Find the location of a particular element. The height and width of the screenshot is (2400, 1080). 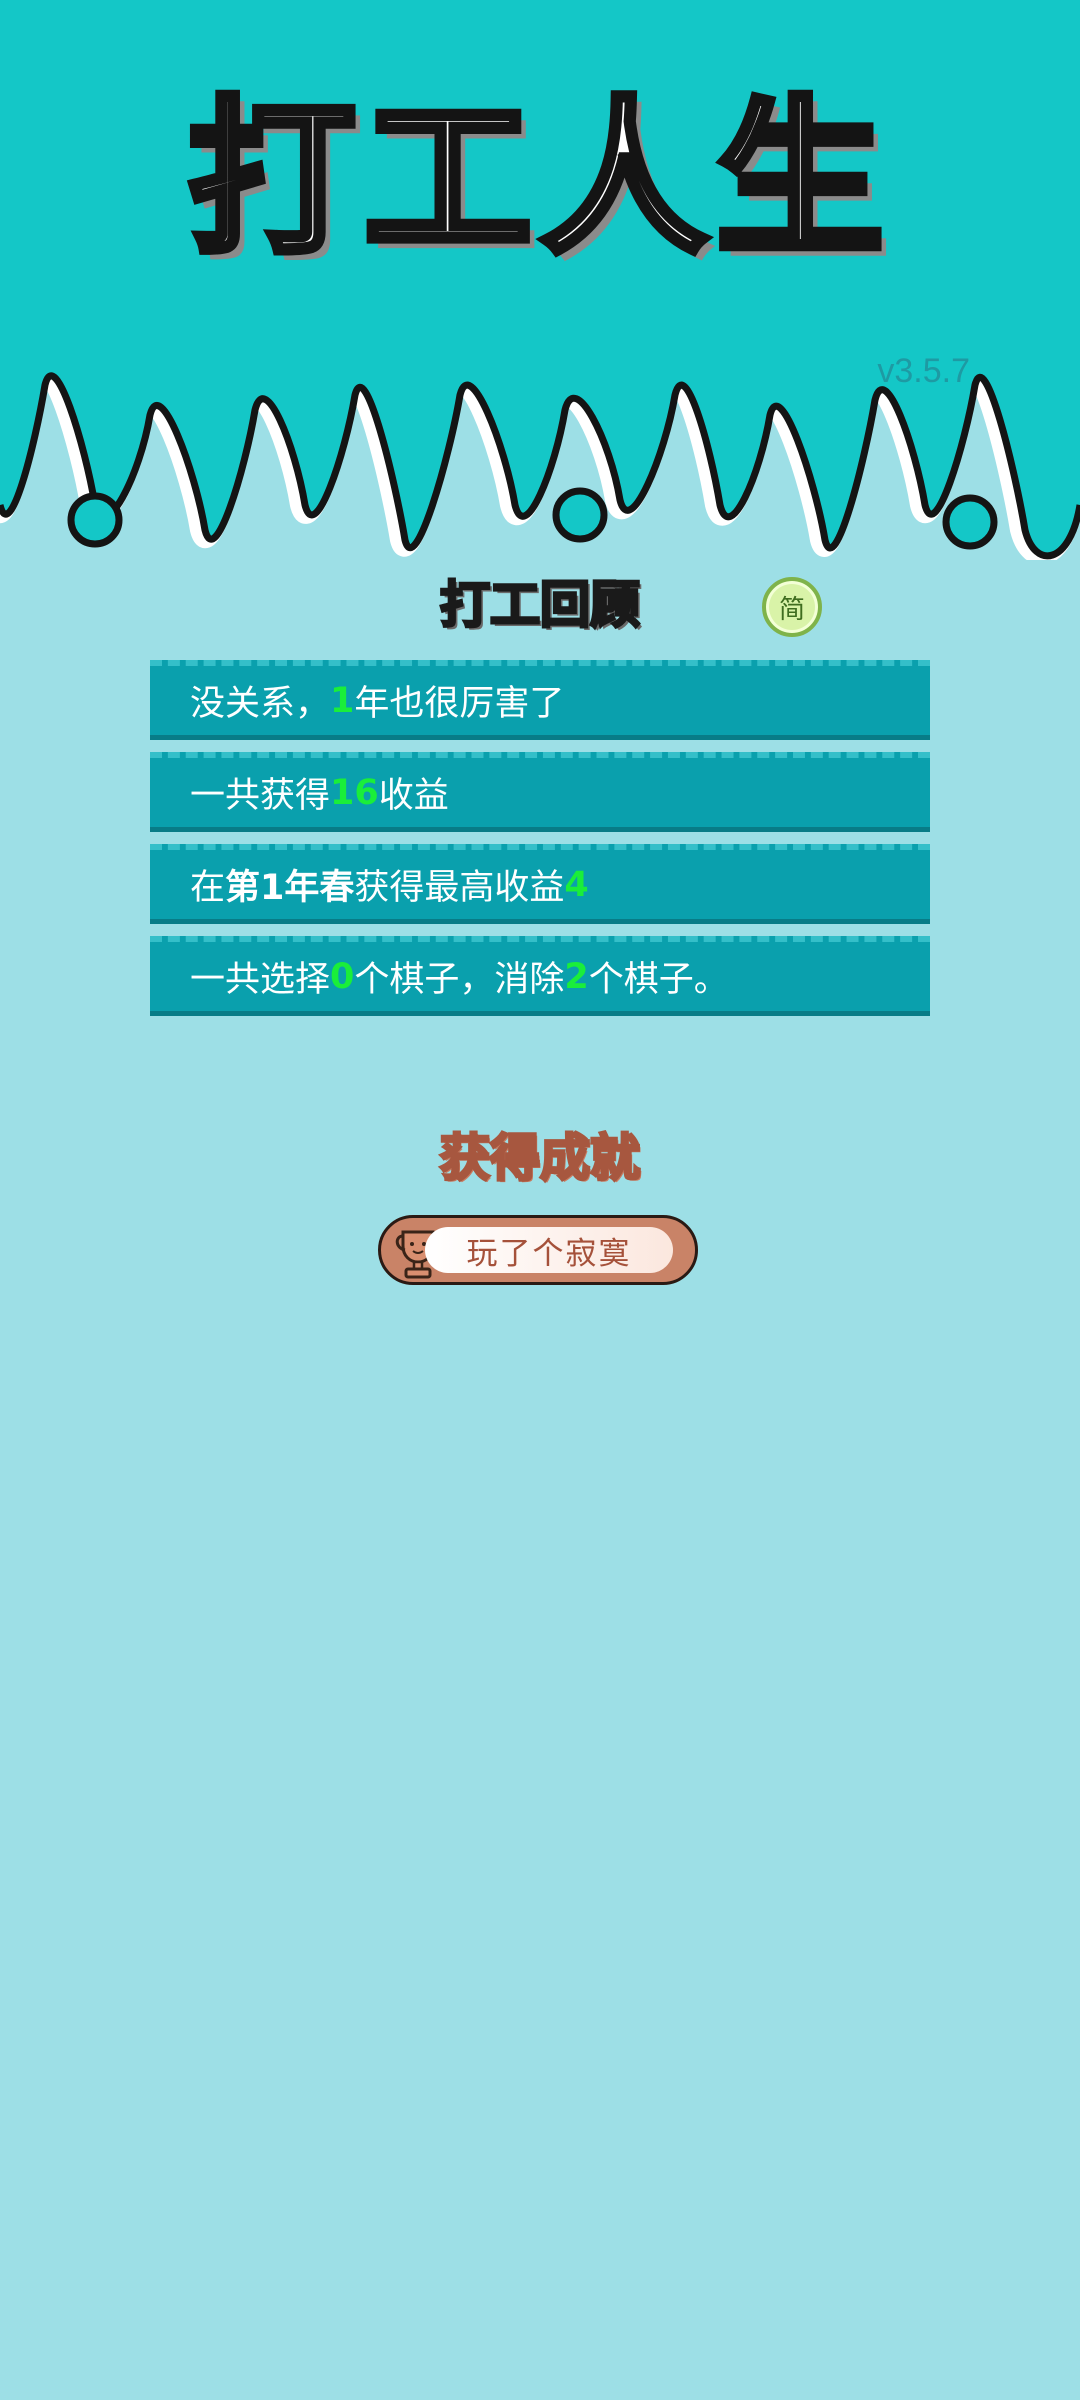

pieces-selected-value: 0 is located at coordinates (342, 976).